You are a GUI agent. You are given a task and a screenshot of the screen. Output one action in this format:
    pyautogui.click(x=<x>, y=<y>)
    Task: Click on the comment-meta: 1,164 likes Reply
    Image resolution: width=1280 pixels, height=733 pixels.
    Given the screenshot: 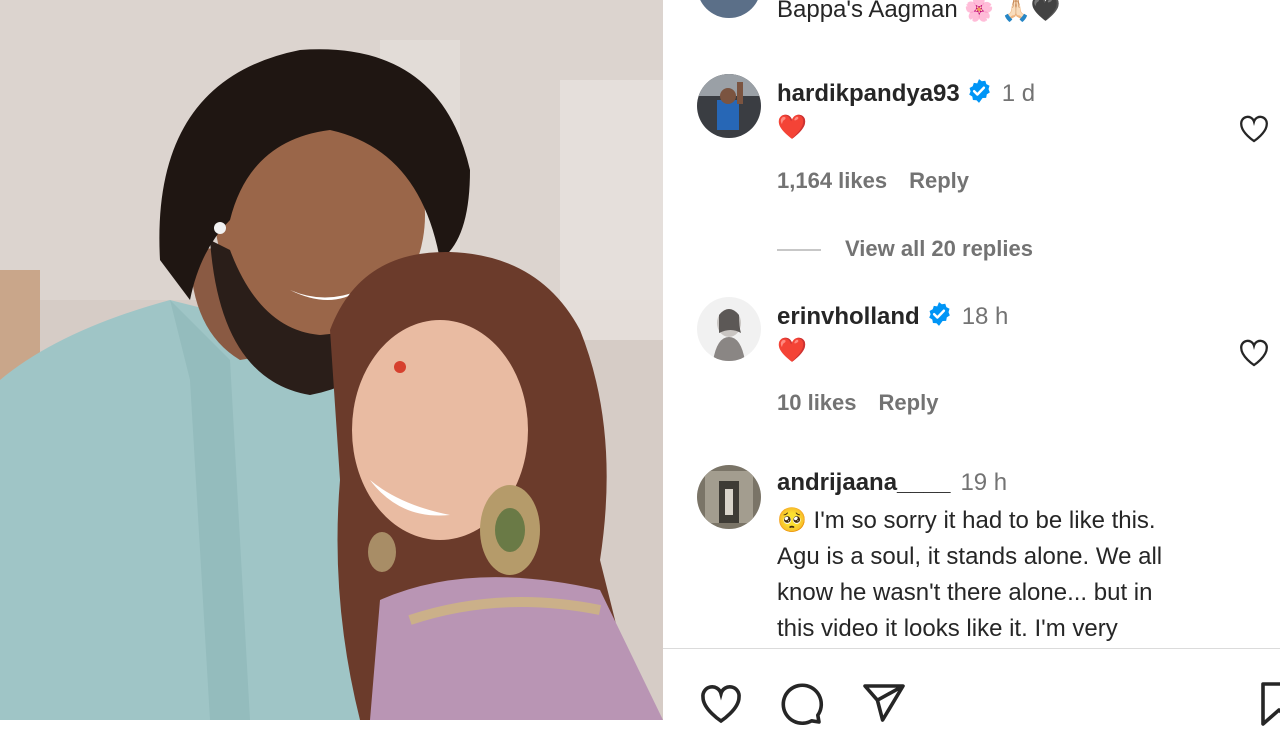 What is the action you would take?
    pyautogui.click(x=873, y=181)
    